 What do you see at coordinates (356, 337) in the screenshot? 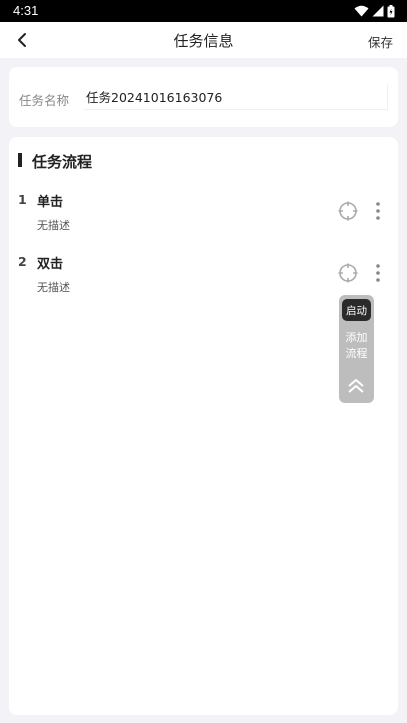
I see `add-flow-label-line1: 添加` at bounding box center [356, 337].